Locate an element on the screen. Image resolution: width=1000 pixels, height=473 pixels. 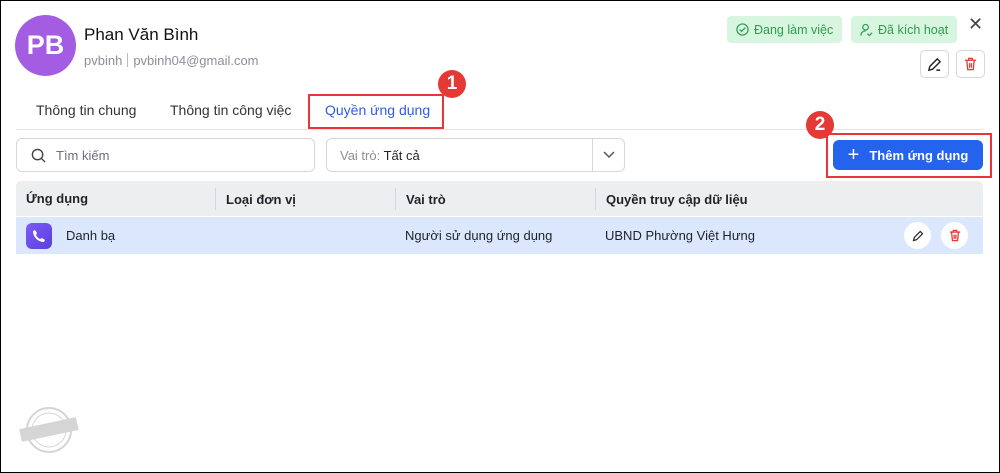
separator is located at coordinates (128, 60).